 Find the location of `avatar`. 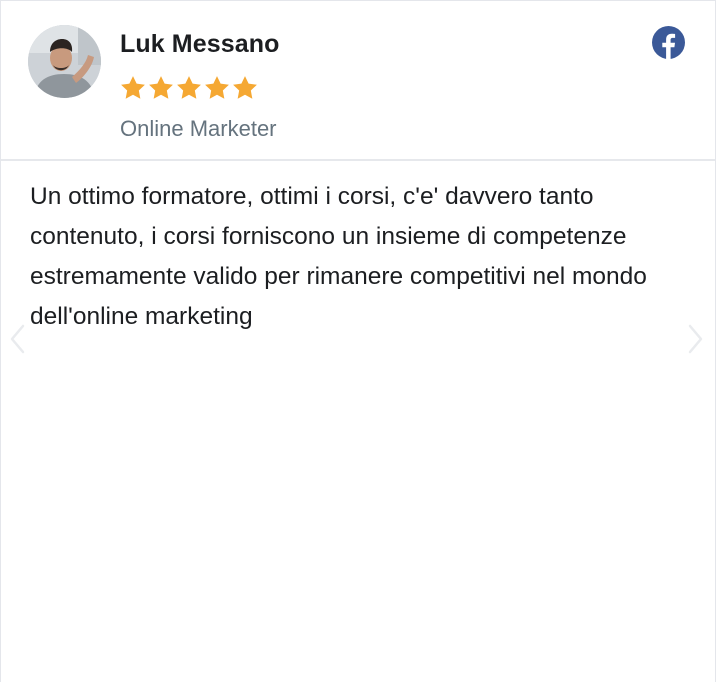

avatar is located at coordinates (64, 61).